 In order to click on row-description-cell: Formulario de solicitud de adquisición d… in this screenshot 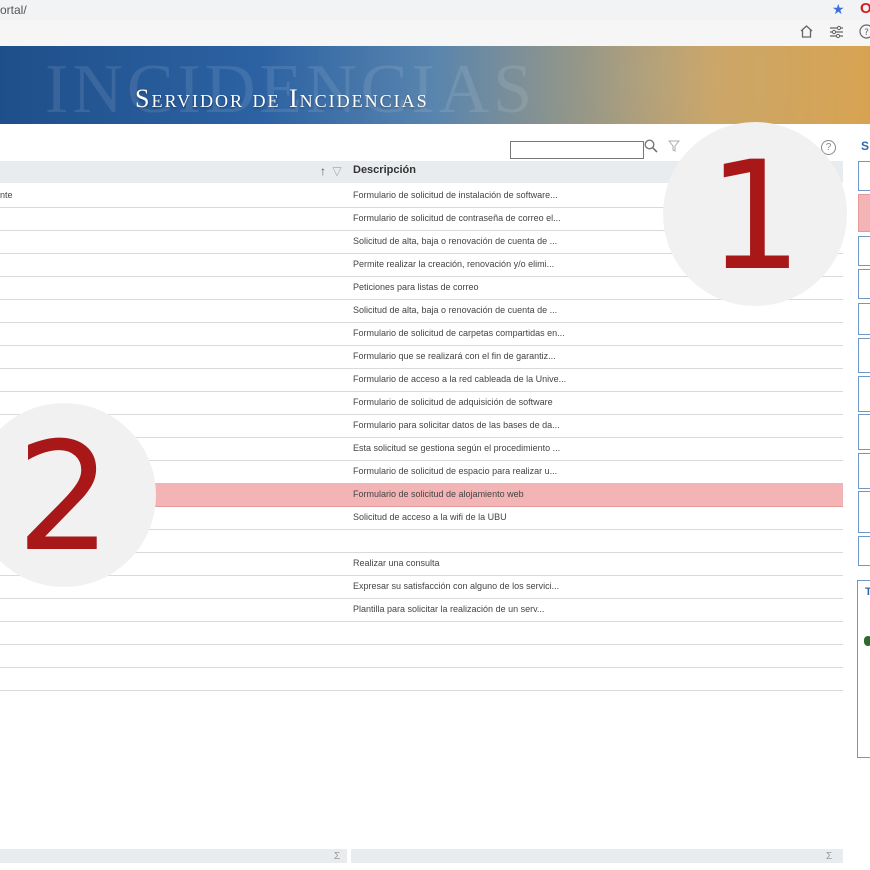, I will do `click(453, 402)`.